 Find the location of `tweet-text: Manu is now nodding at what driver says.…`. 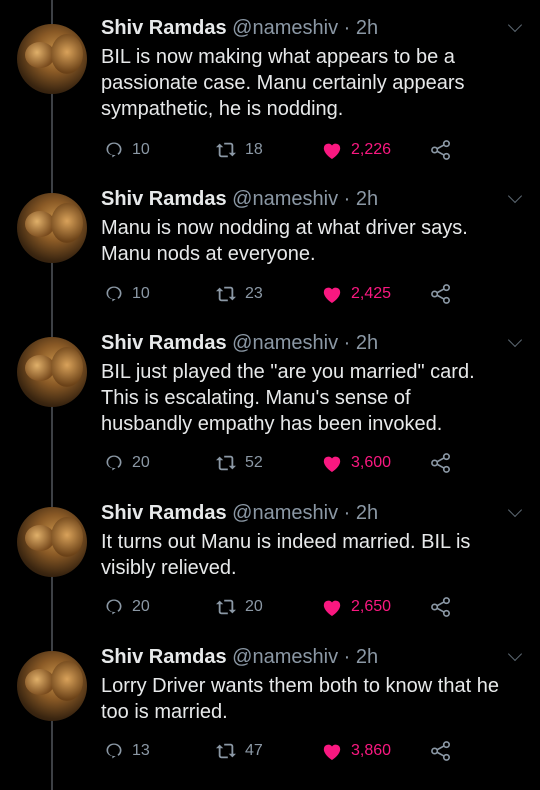

tweet-text: Manu is now nodding at what driver says.… is located at coordinates (311, 241).